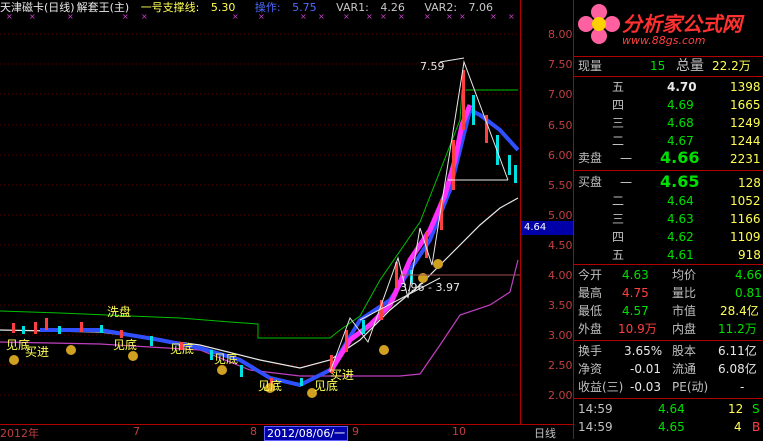 The width and height of the screenshot is (763, 441). What do you see at coordinates (679, 182) in the screenshot?
I see `buy-price: 4.65` at bounding box center [679, 182].